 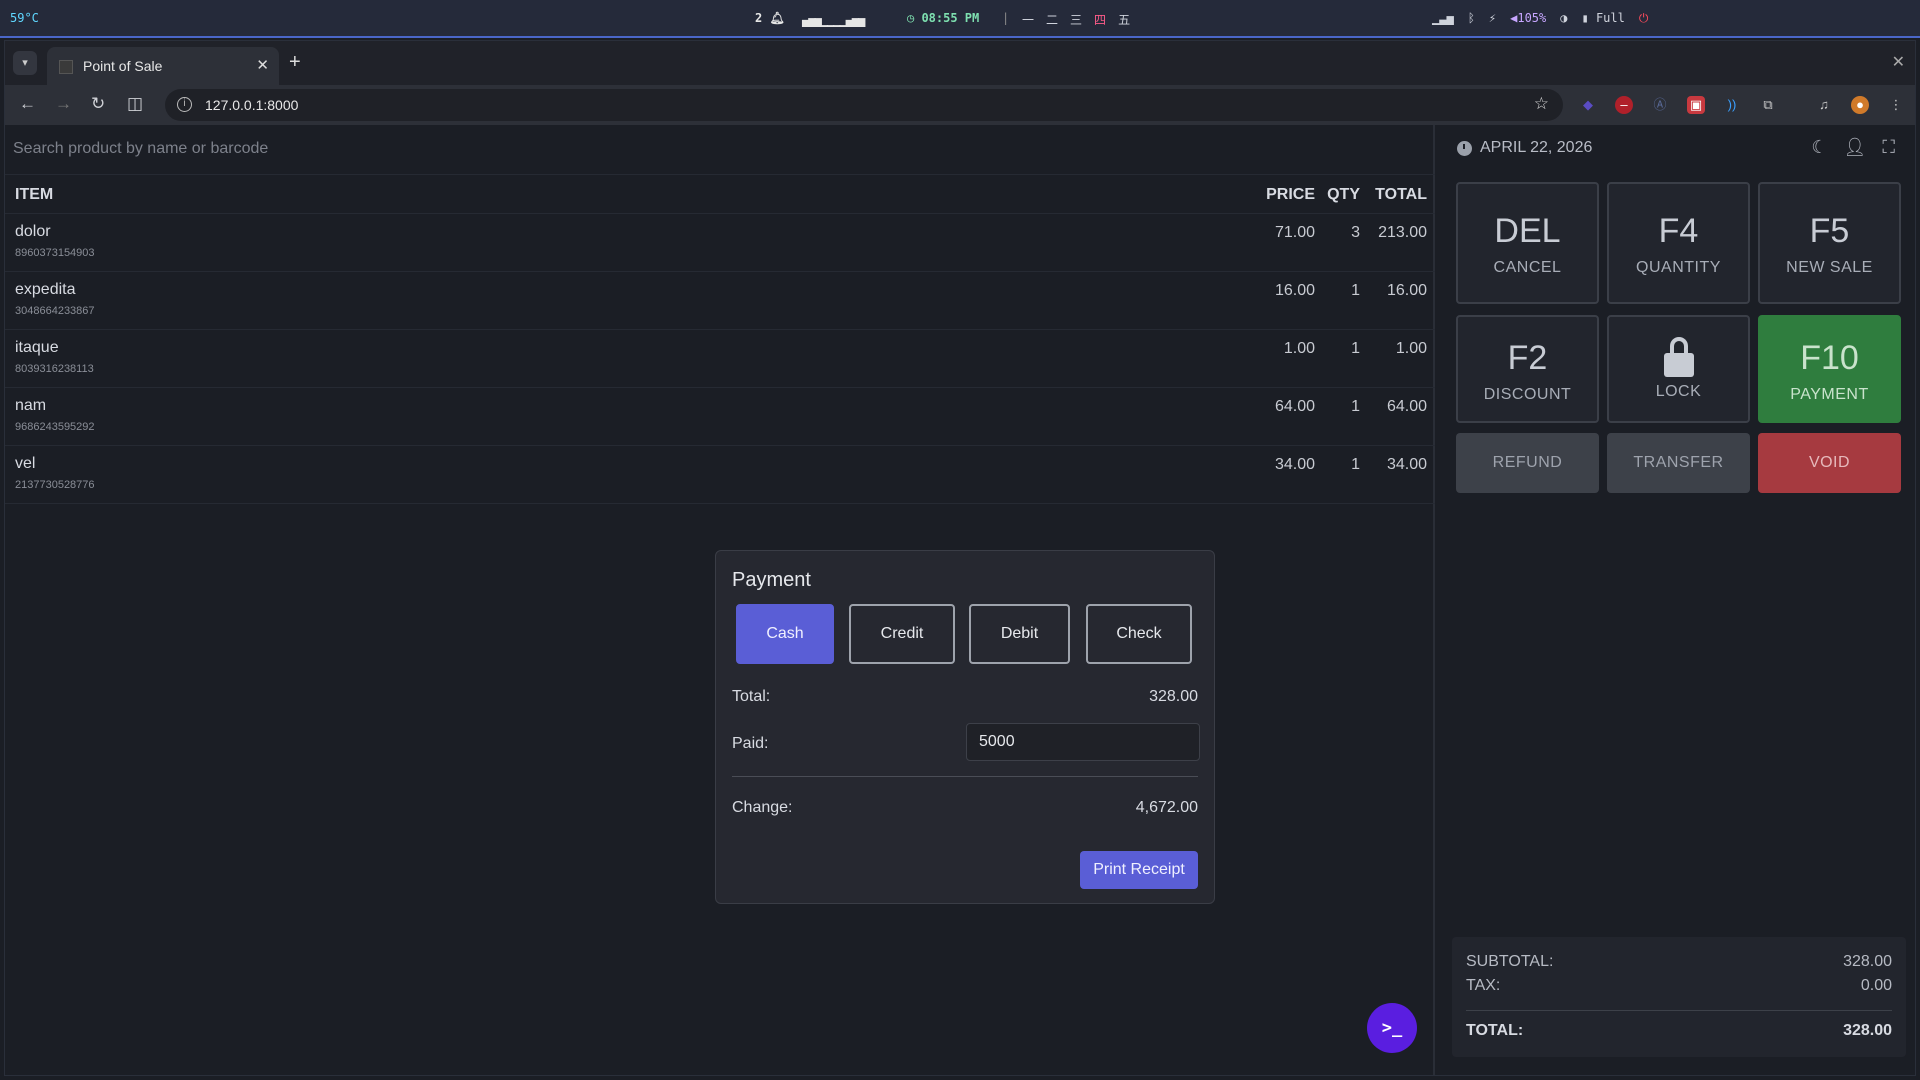 What do you see at coordinates (720, 359) in the screenshot?
I see `table-row: itaque 8039316238113 1.00 1 1.00` at bounding box center [720, 359].